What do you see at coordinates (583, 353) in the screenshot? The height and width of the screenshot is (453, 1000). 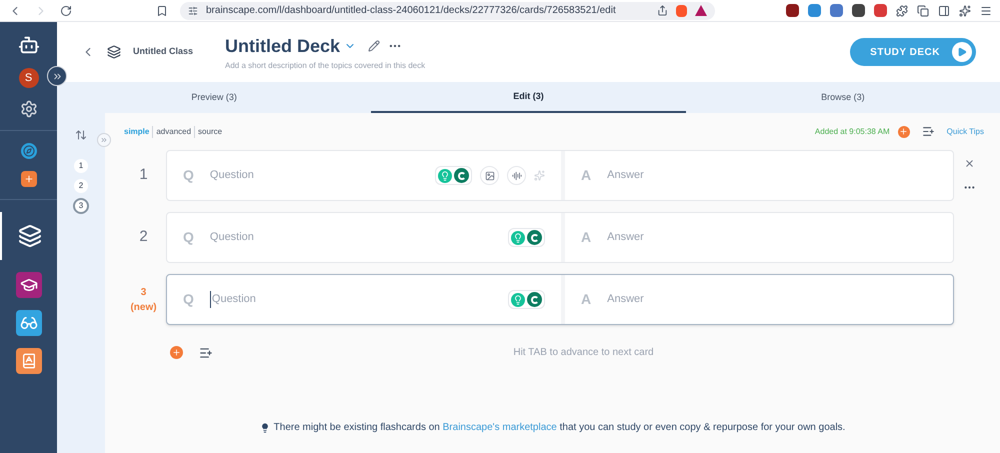 I see `hint-text: Hit TAB to advance to next card` at bounding box center [583, 353].